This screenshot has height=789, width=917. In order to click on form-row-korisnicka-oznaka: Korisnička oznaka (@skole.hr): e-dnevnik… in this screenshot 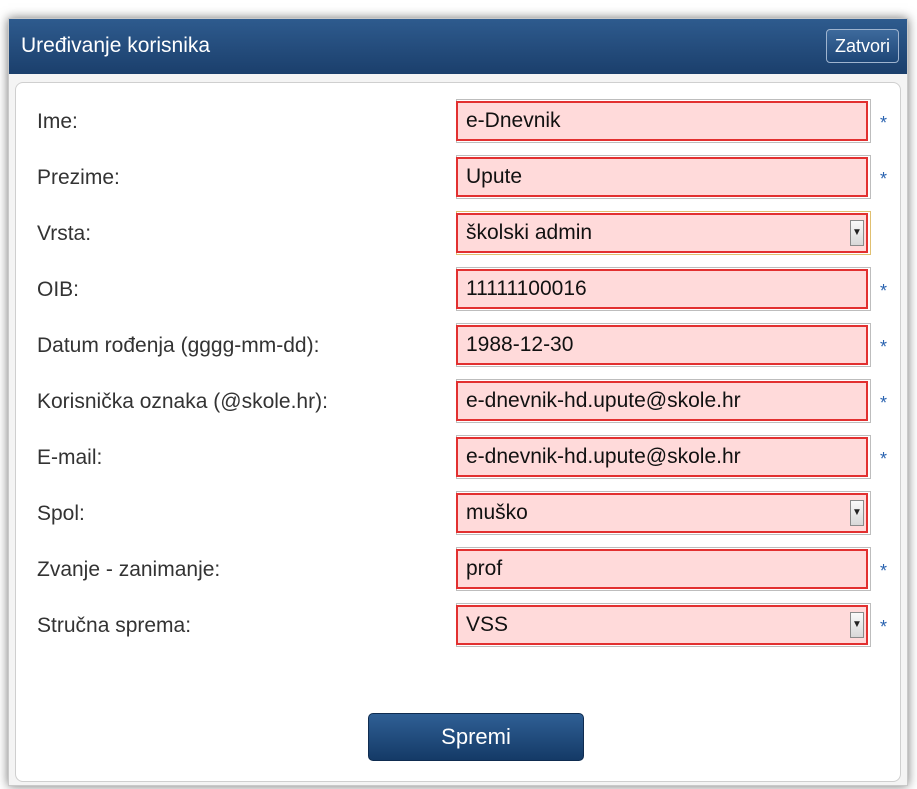, I will do `click(458, 401)`.